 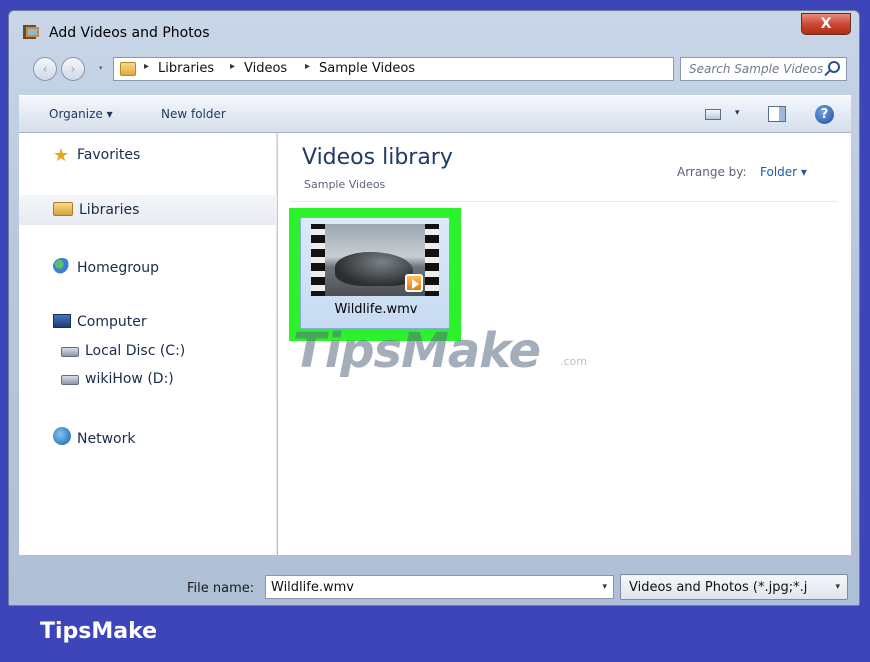 What do you see at coordinates (777, 114) in the screenshot?
I see `preview-pane-icon` at bounding box center [777, 114].